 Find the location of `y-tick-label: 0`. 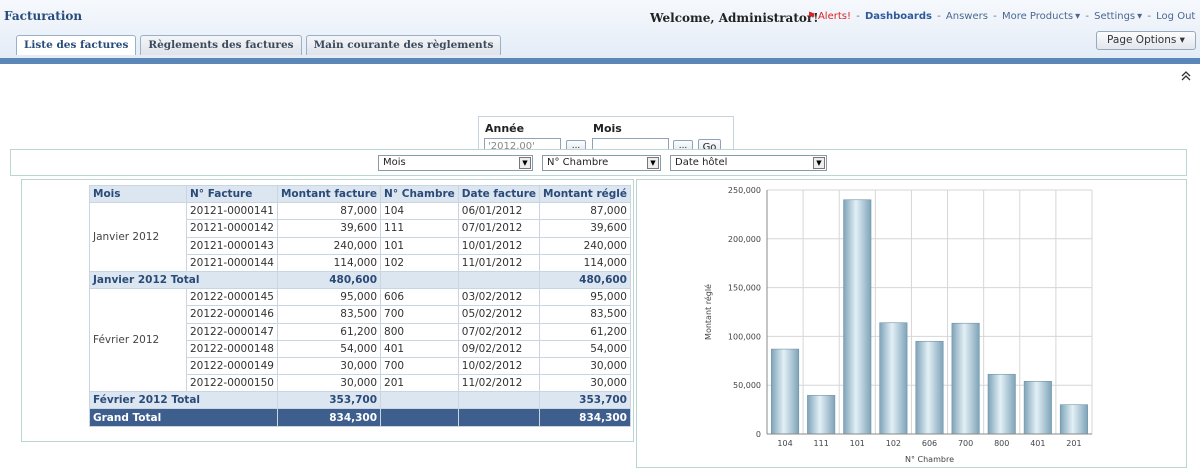

y-tick-label: 0 is located at coordinates (758, 434).